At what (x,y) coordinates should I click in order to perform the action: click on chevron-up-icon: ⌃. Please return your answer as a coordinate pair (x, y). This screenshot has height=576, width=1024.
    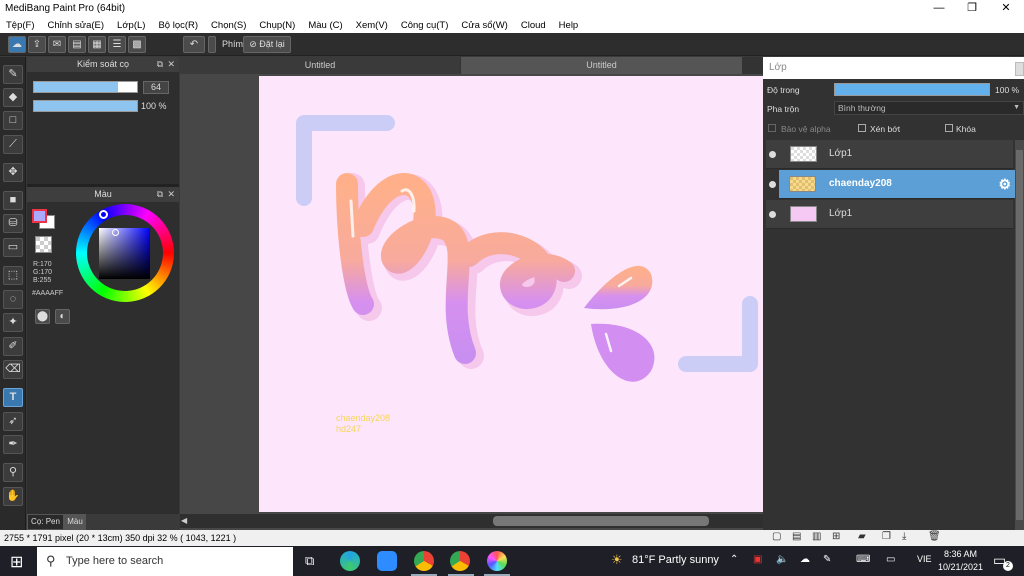
    Looking at the image, I should click on (734, 559).